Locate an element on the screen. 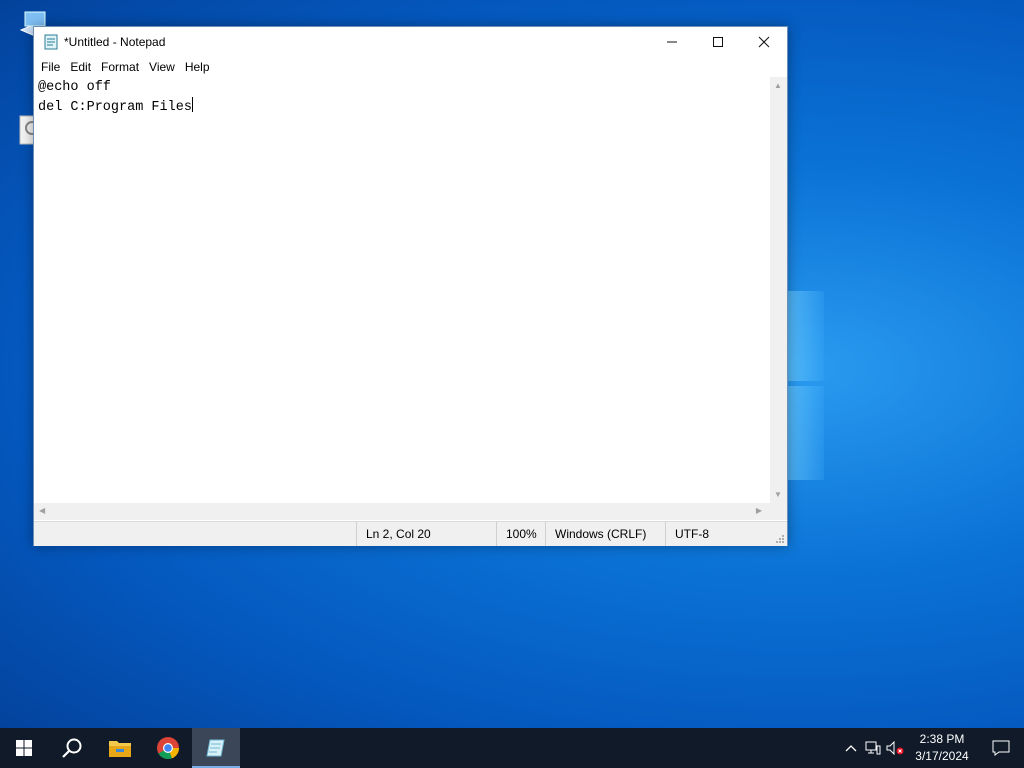  notification-icon is located at coordinates (1001, 748).